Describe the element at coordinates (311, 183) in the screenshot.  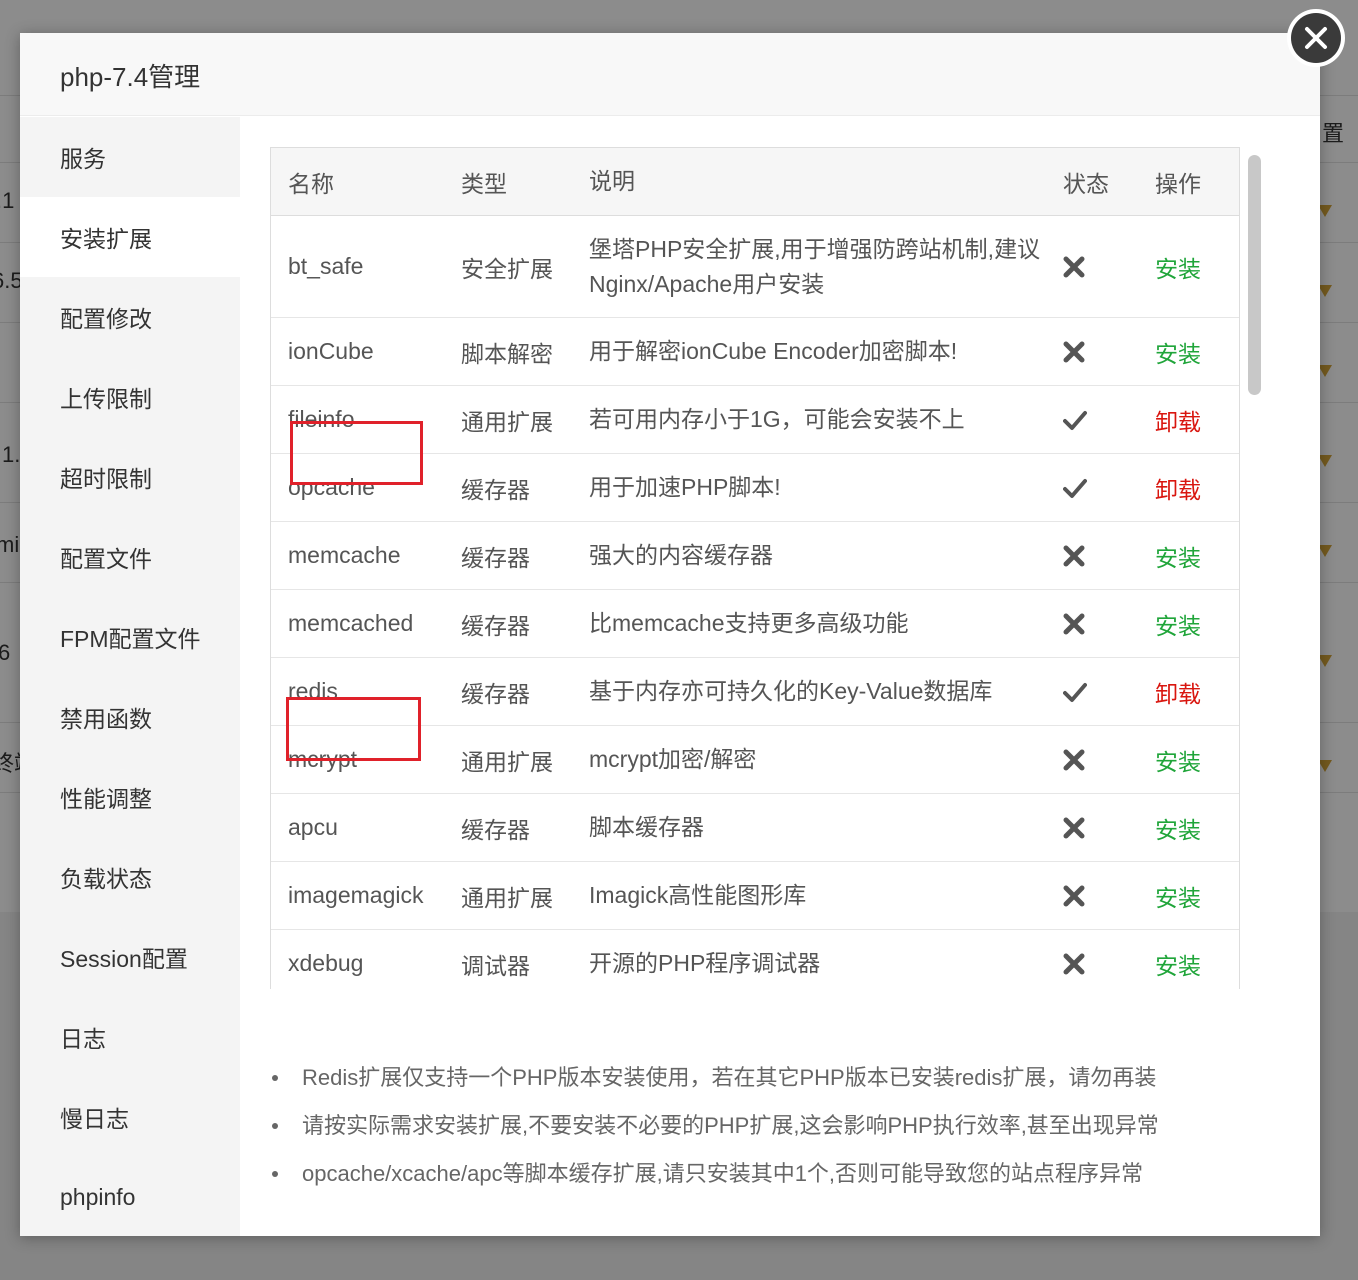
I see `column-header-name: 名称` at that location.